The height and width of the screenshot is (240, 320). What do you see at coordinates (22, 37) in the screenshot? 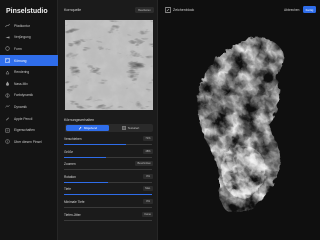
I see `sidebar-item-label: Verjüngung` at bounding box center [22, 37].